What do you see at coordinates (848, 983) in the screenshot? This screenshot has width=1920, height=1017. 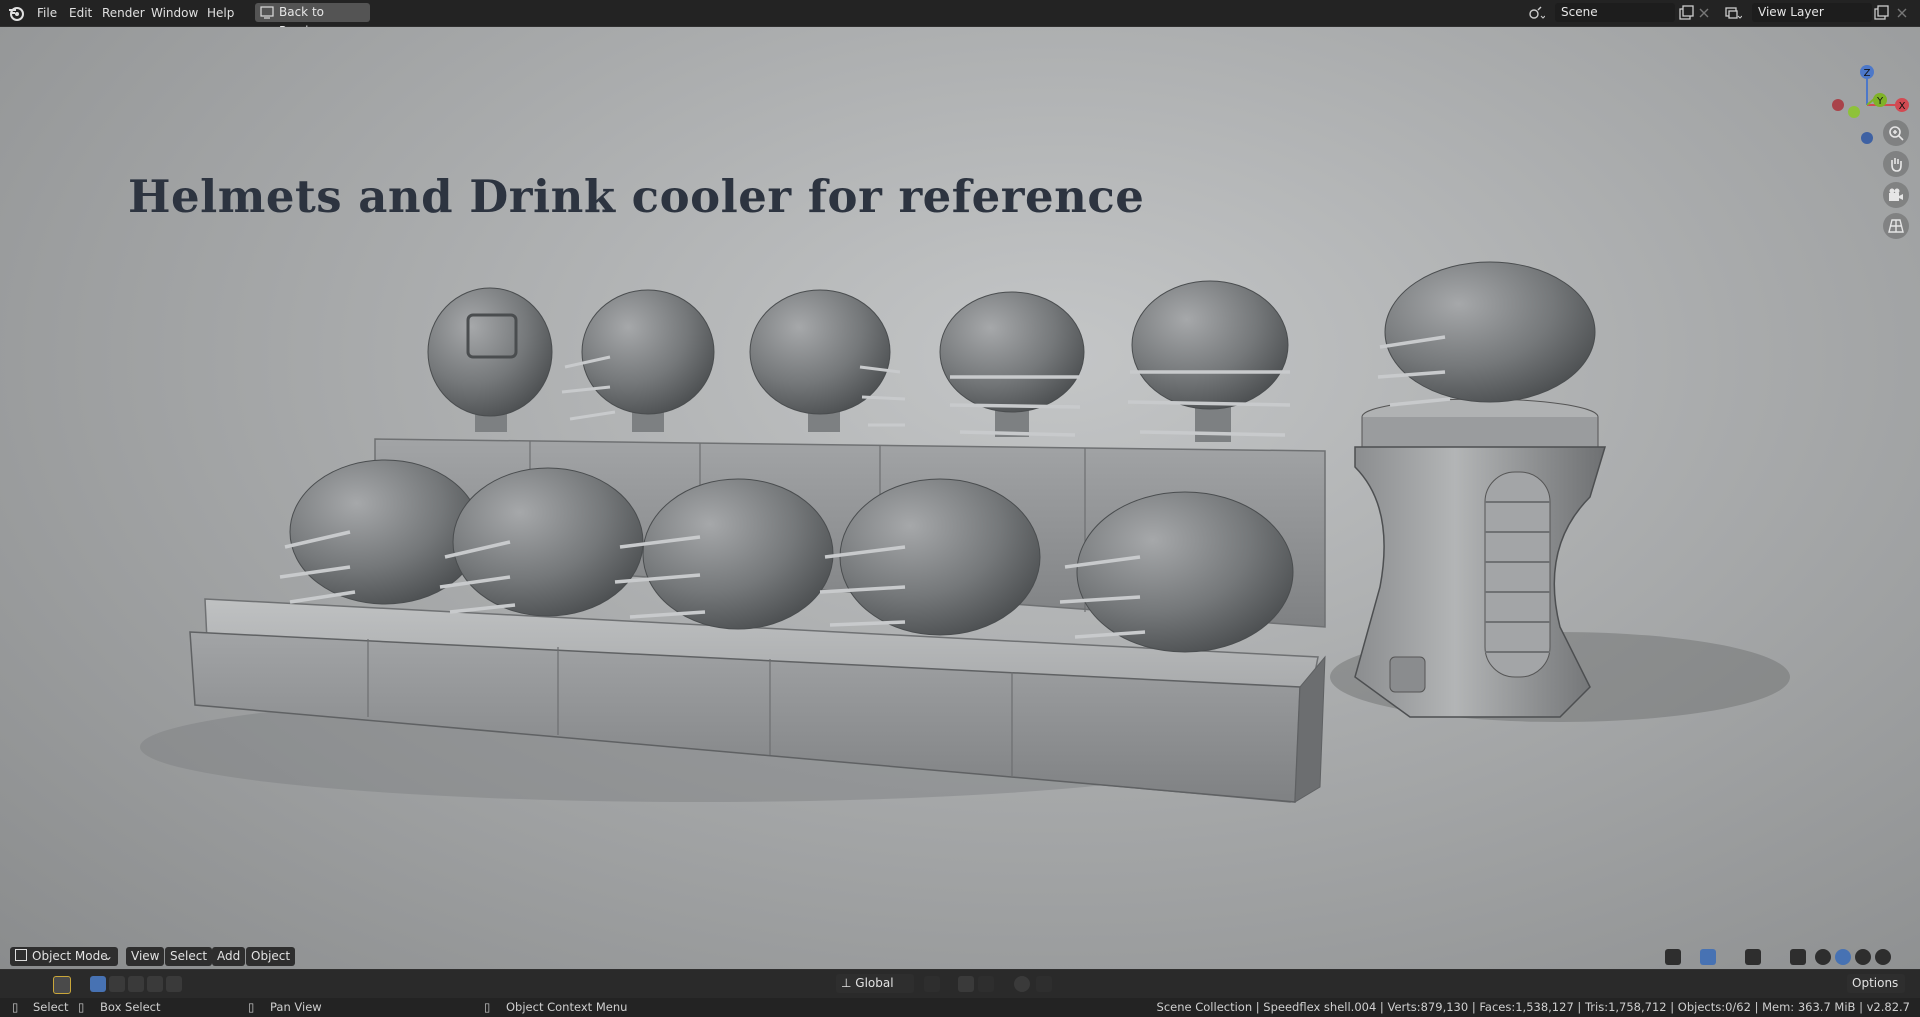 I see `orientation-icon: ⊥` at bounding box center [848, 983].